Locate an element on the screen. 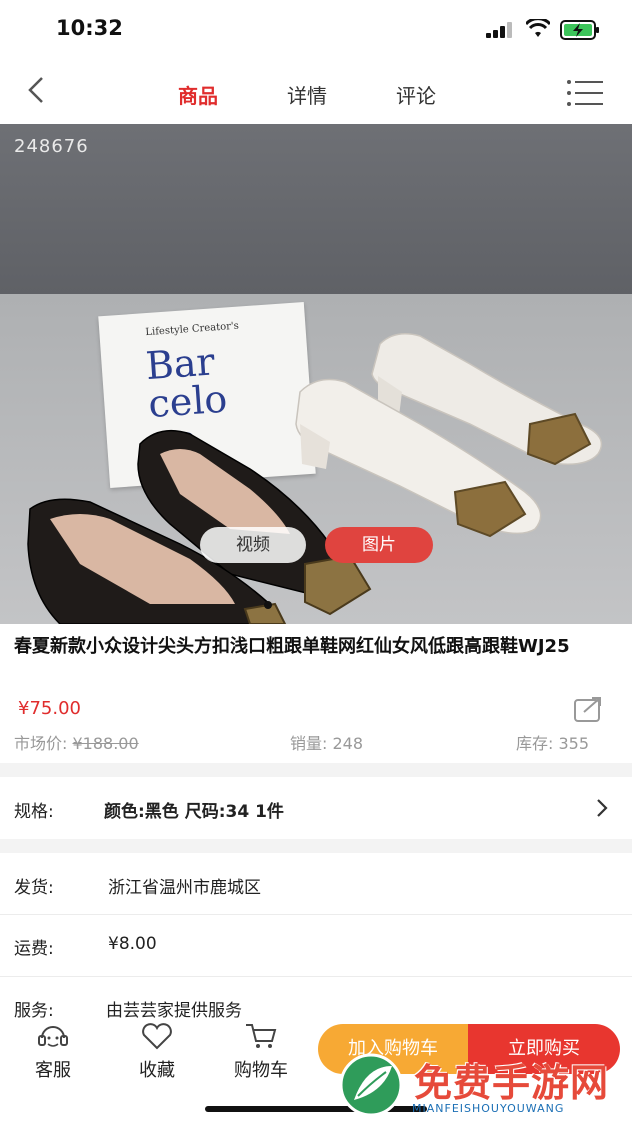  watermark-text-en: MIANFEISHOUYOUWANG is located at coordinates (488, 1108).